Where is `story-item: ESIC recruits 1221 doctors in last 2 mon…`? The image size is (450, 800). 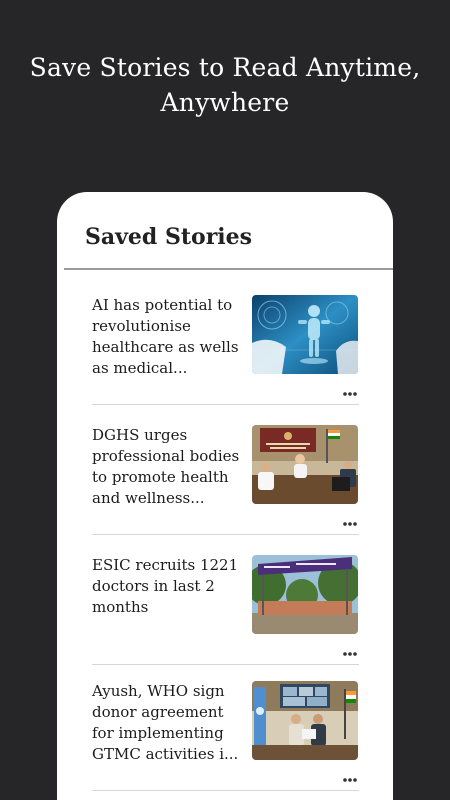
story-item: ESIC recruits 1221 doctors in last 2 mon… is located at coordinates (225, 620).